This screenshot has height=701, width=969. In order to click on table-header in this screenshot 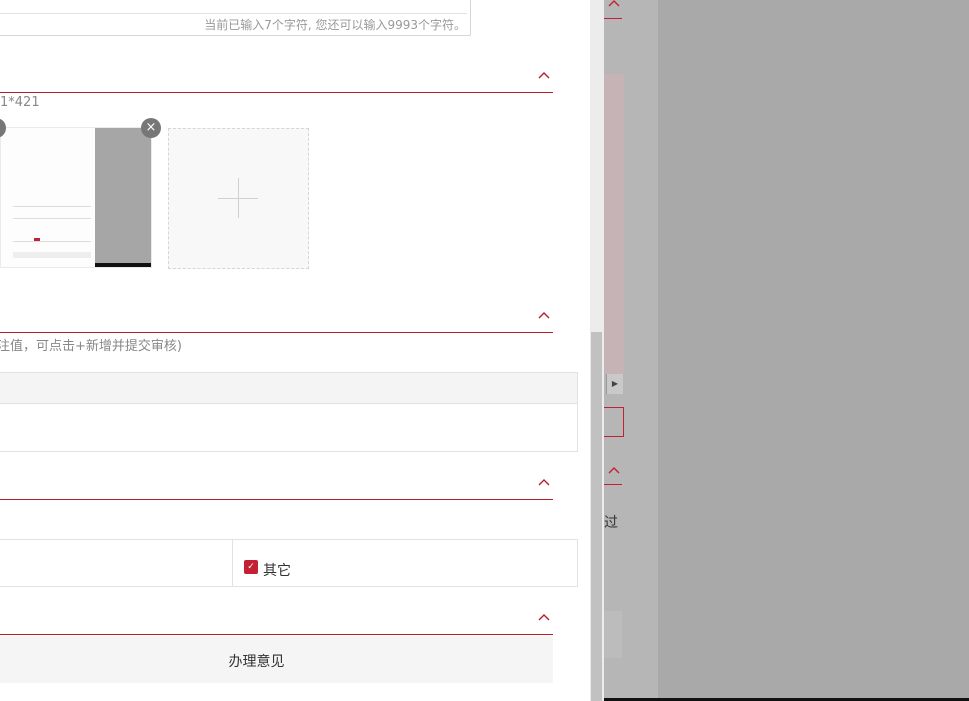, I will do `click(288, 388)`.